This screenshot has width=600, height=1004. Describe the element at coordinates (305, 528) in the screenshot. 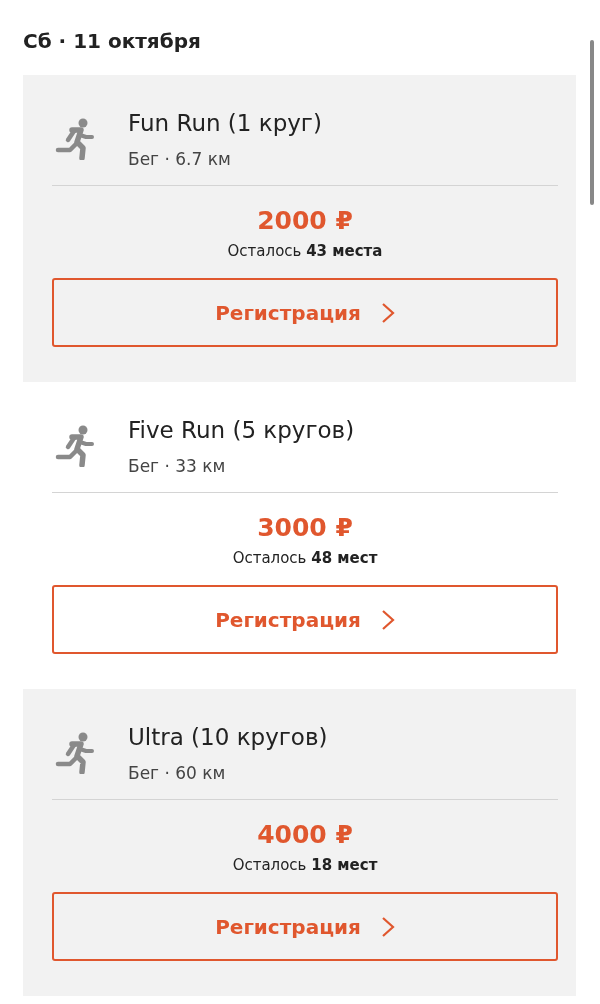

I see `price: 3000 ₽` at that location.